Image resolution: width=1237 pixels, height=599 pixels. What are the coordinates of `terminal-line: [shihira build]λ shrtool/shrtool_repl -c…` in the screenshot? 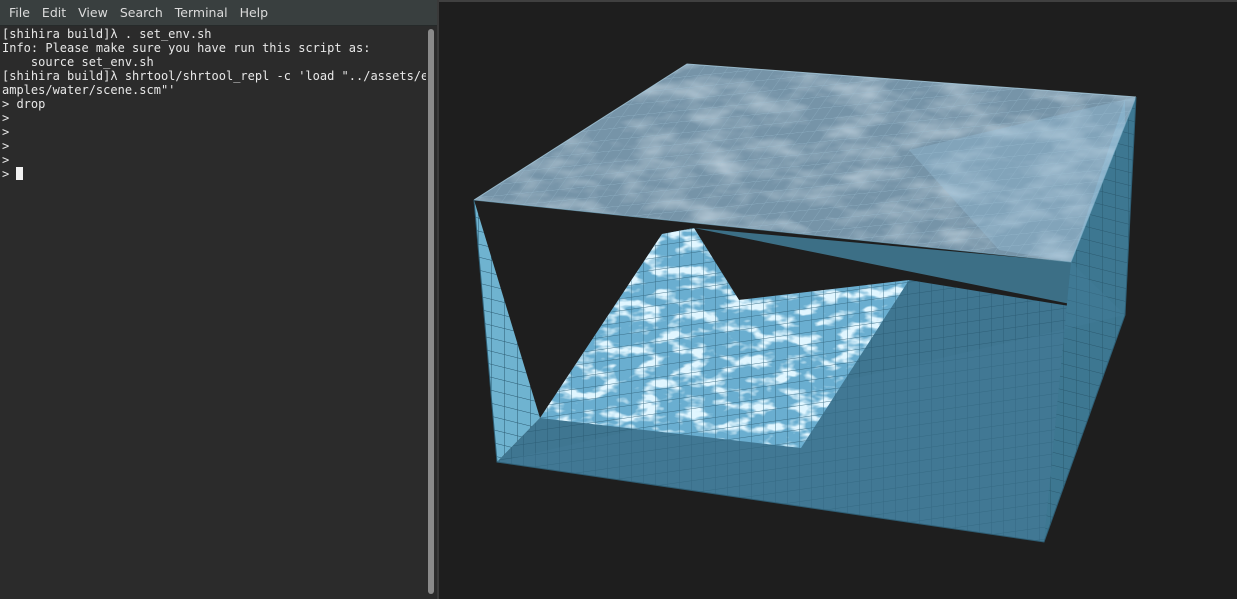 It's located at (214, 76).